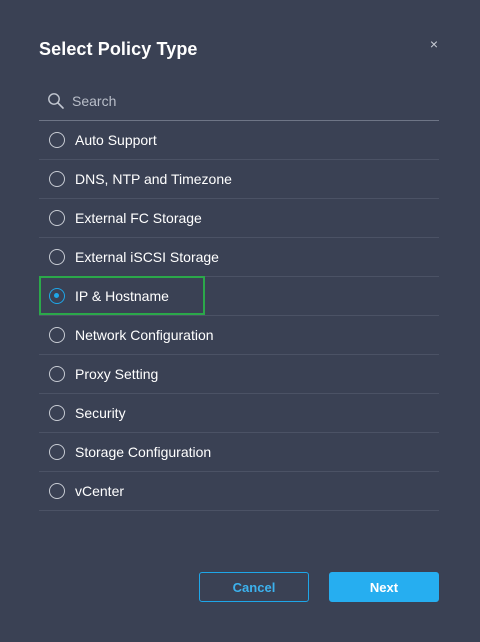 This screenshot has width=480, height=642. I want to click on policy-option-label: External iSCSI Storage, so click(147, 257).